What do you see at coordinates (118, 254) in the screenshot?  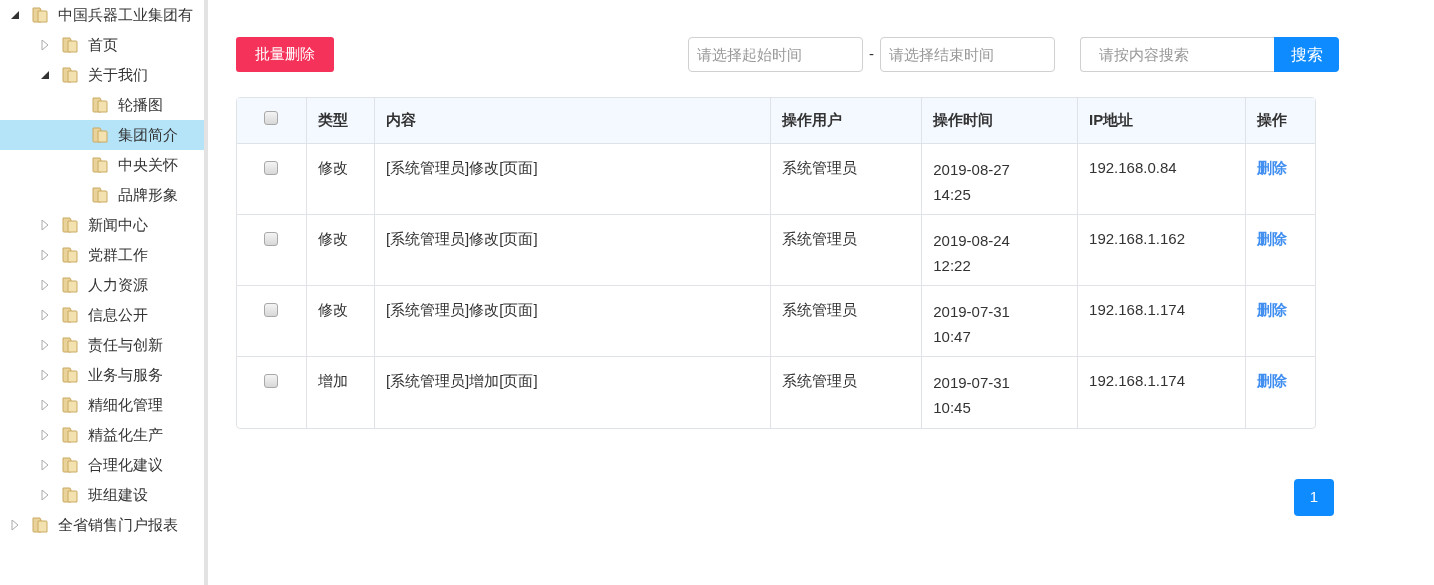 I see `tree-label: 党群工作` at bounding box center [118, 254].